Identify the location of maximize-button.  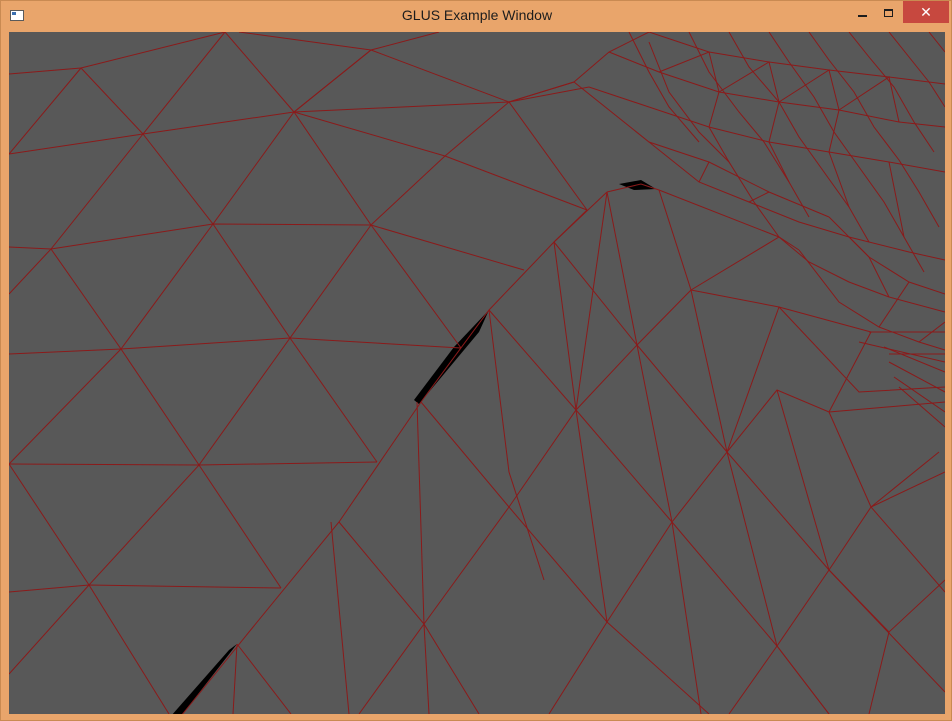
(888, 12).